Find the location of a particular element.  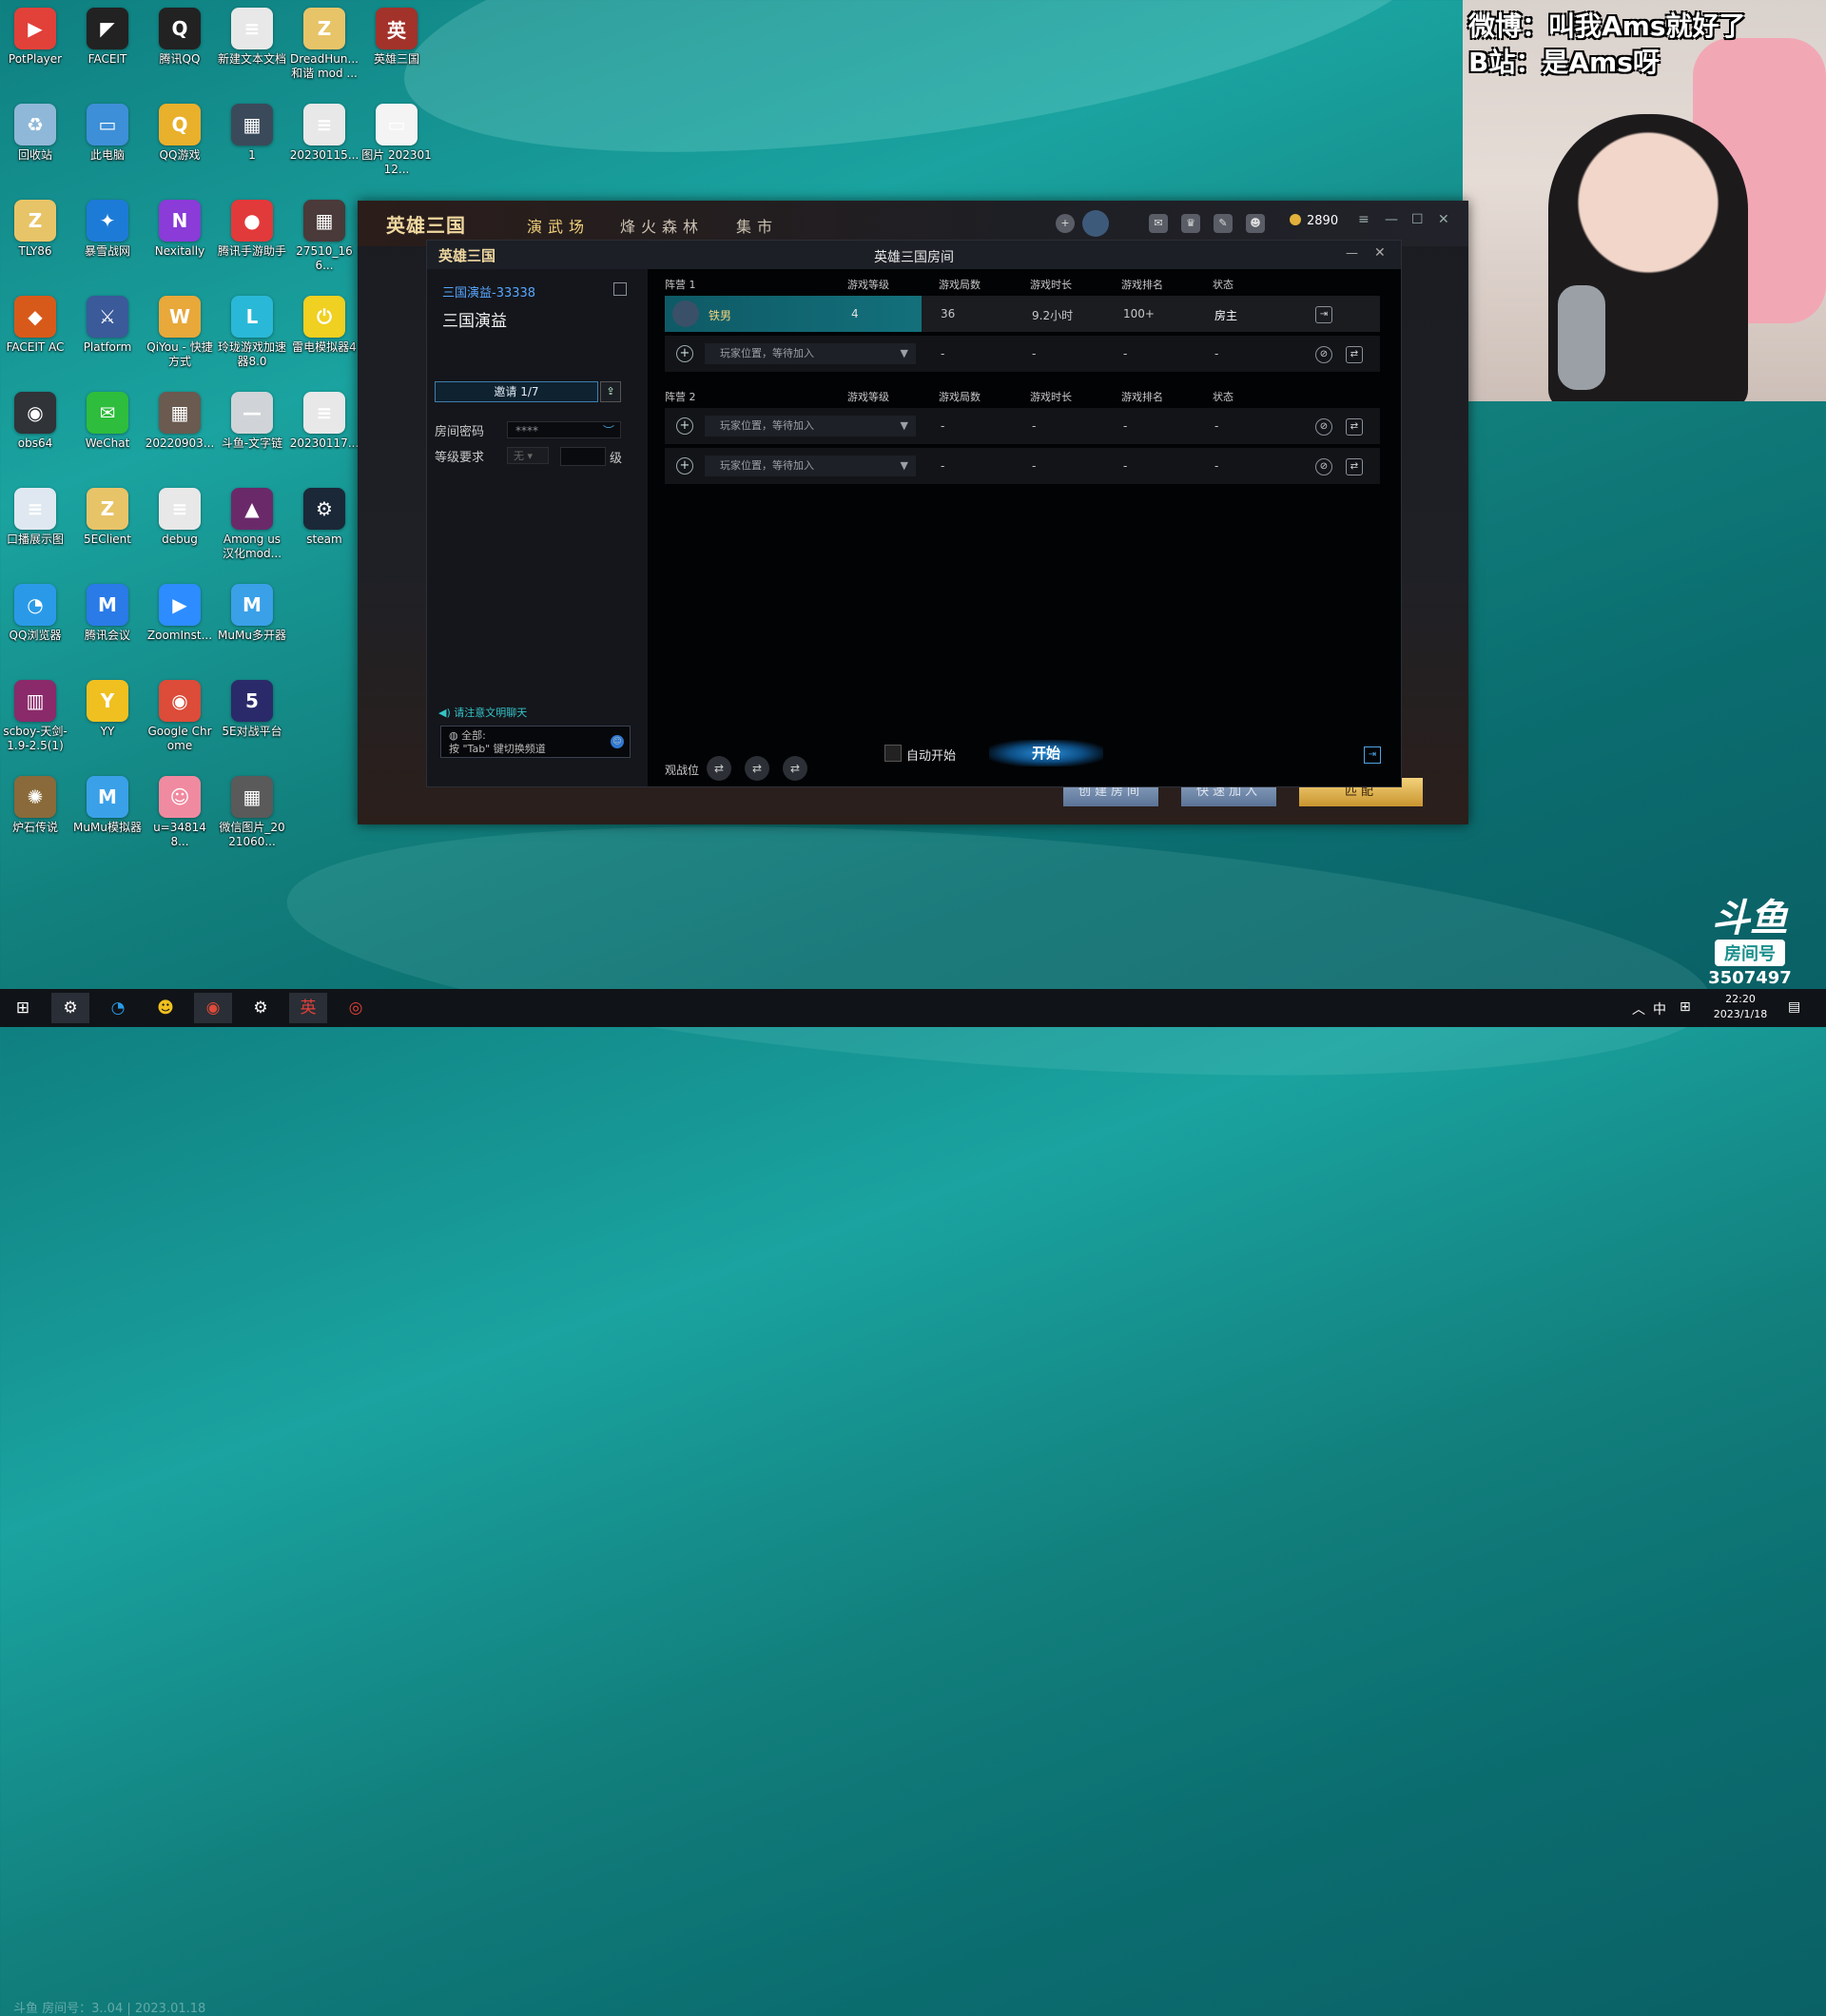

desktop-icon: ⏻ 雷电模拟器4 is located at coordinates (324, 335).